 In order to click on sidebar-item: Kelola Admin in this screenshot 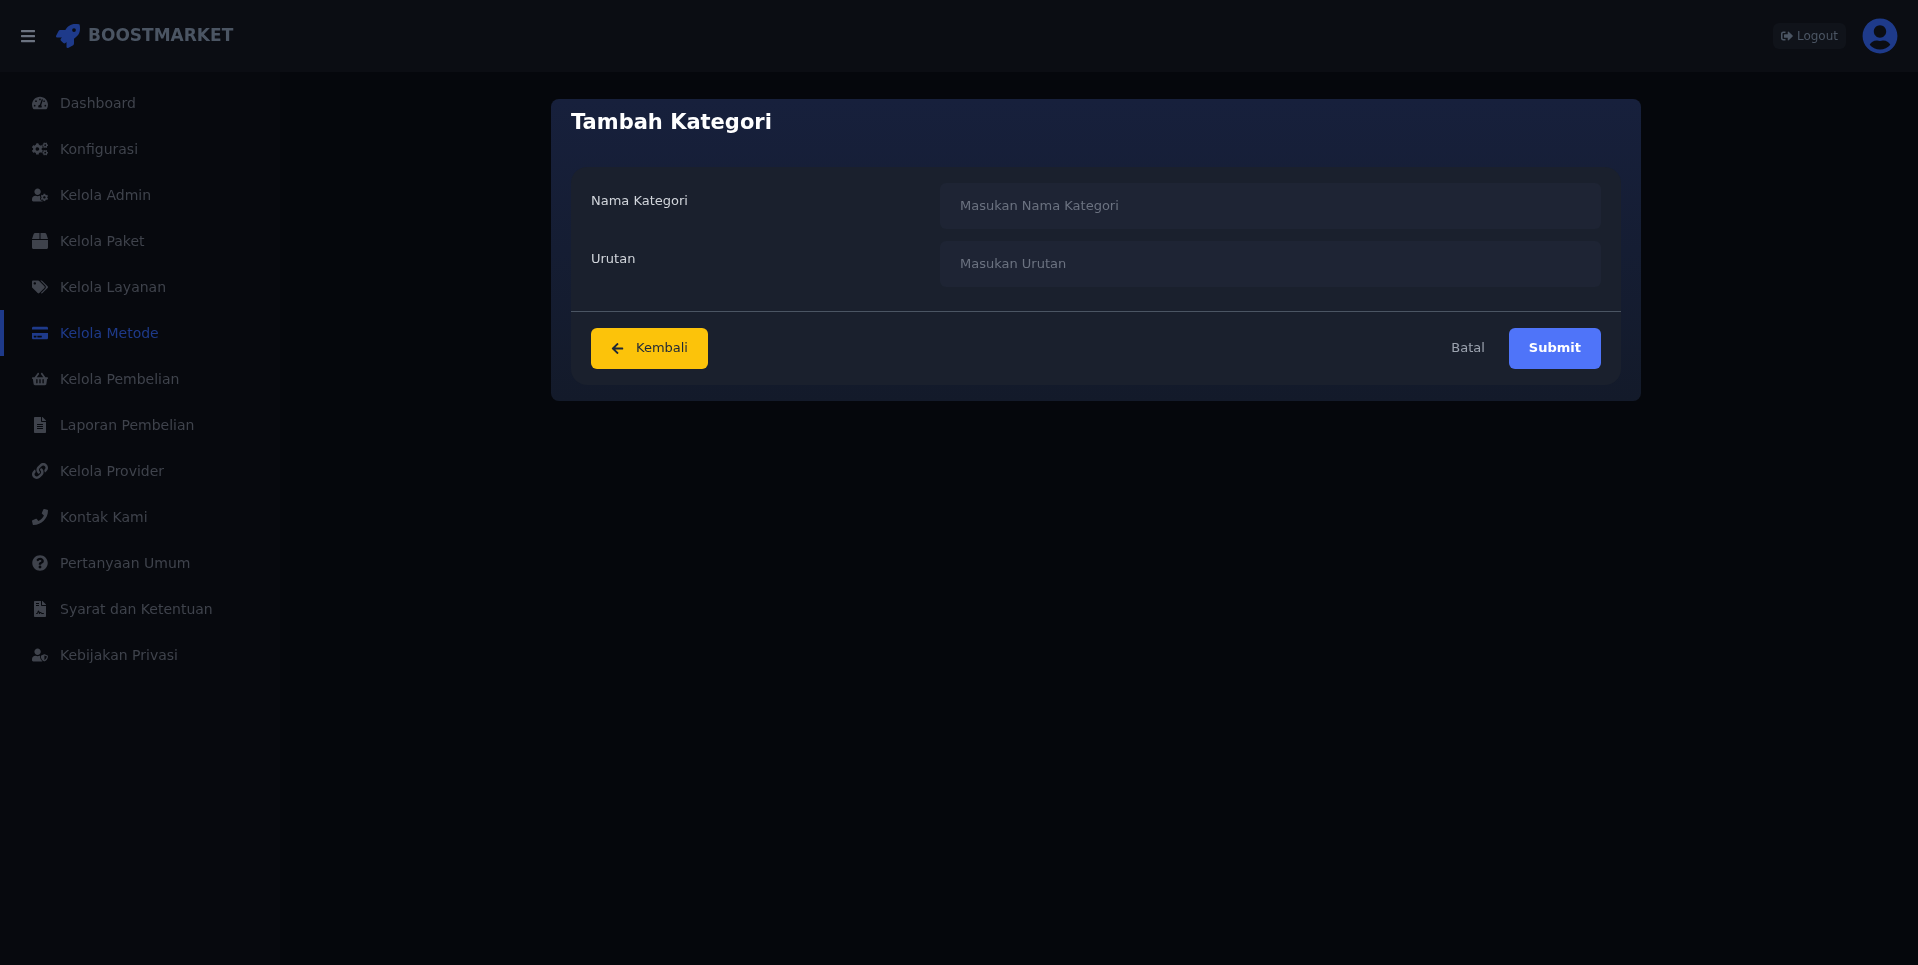, I will do `click(140, 195)`.